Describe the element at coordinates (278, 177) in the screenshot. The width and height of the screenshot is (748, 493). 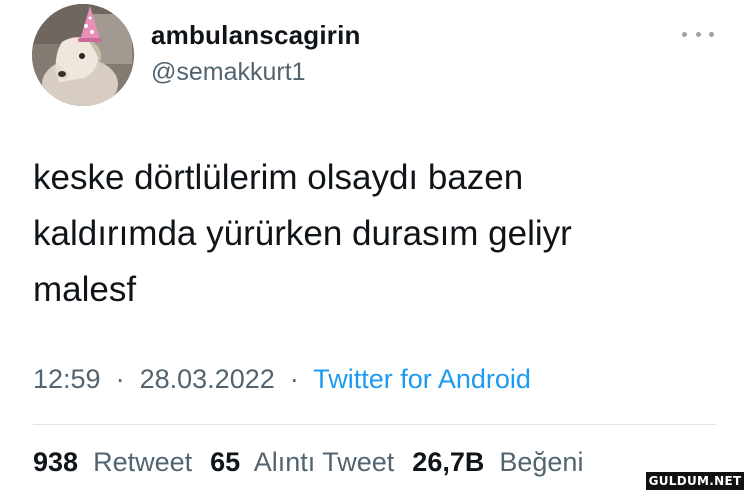
I see `tweet-text-line: keske dörtlülerim olsaydı bazen` at that location.